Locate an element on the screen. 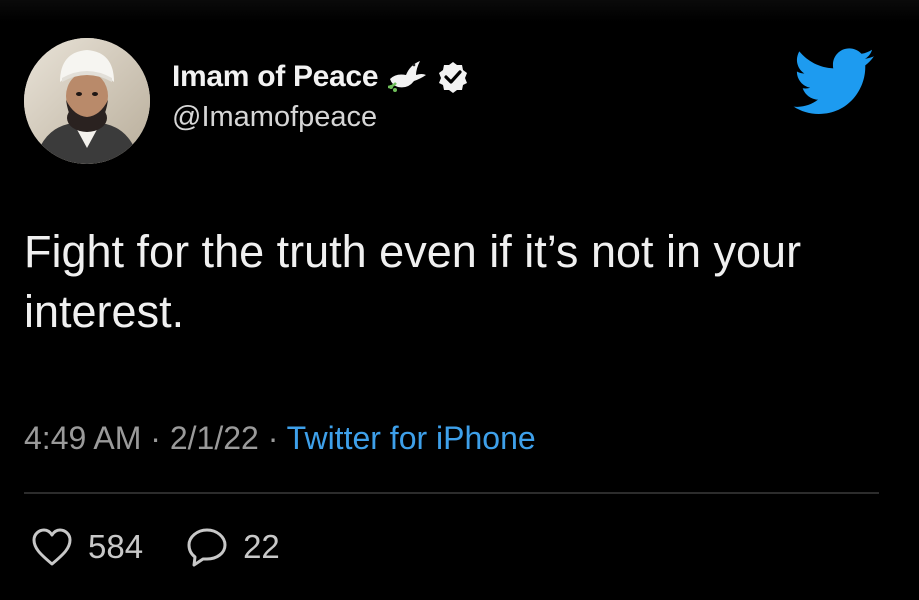 Image resolution: width=919 pixels, height=600 pixels. avatar is located at coordinates (87, 101).